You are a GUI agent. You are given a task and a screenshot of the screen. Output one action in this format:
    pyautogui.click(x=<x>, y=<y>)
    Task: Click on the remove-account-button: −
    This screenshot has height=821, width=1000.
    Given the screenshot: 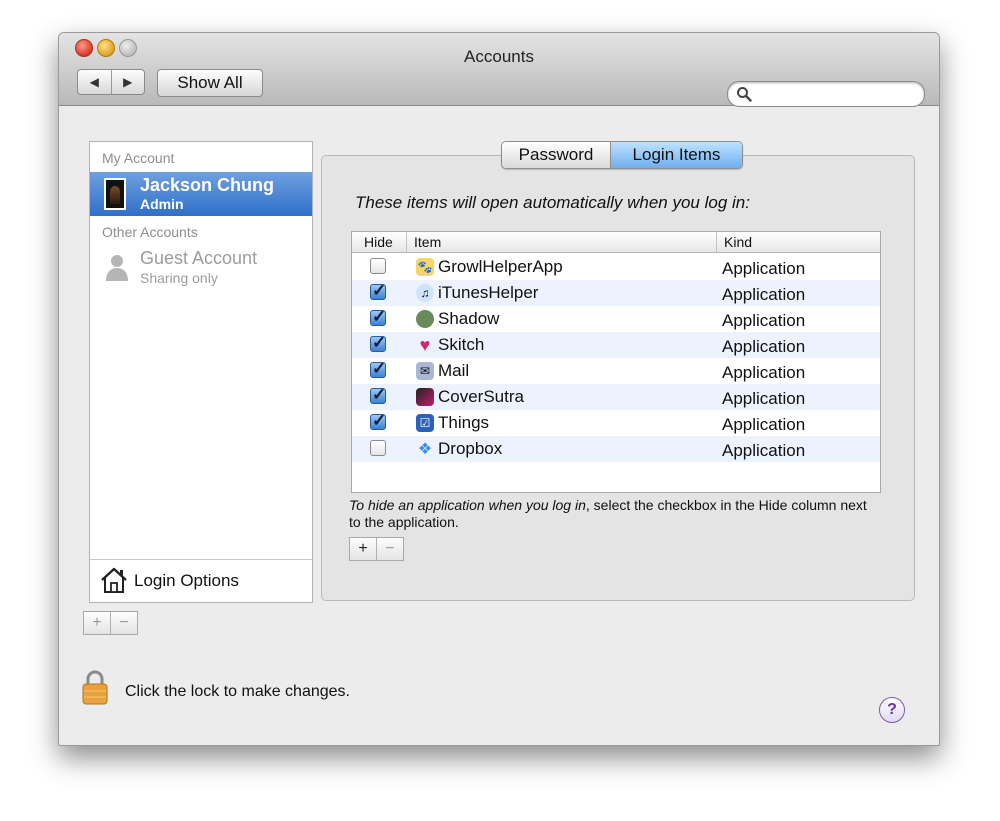 What is the action you would take?
    pyautogui.click(x=124, y=623)
    